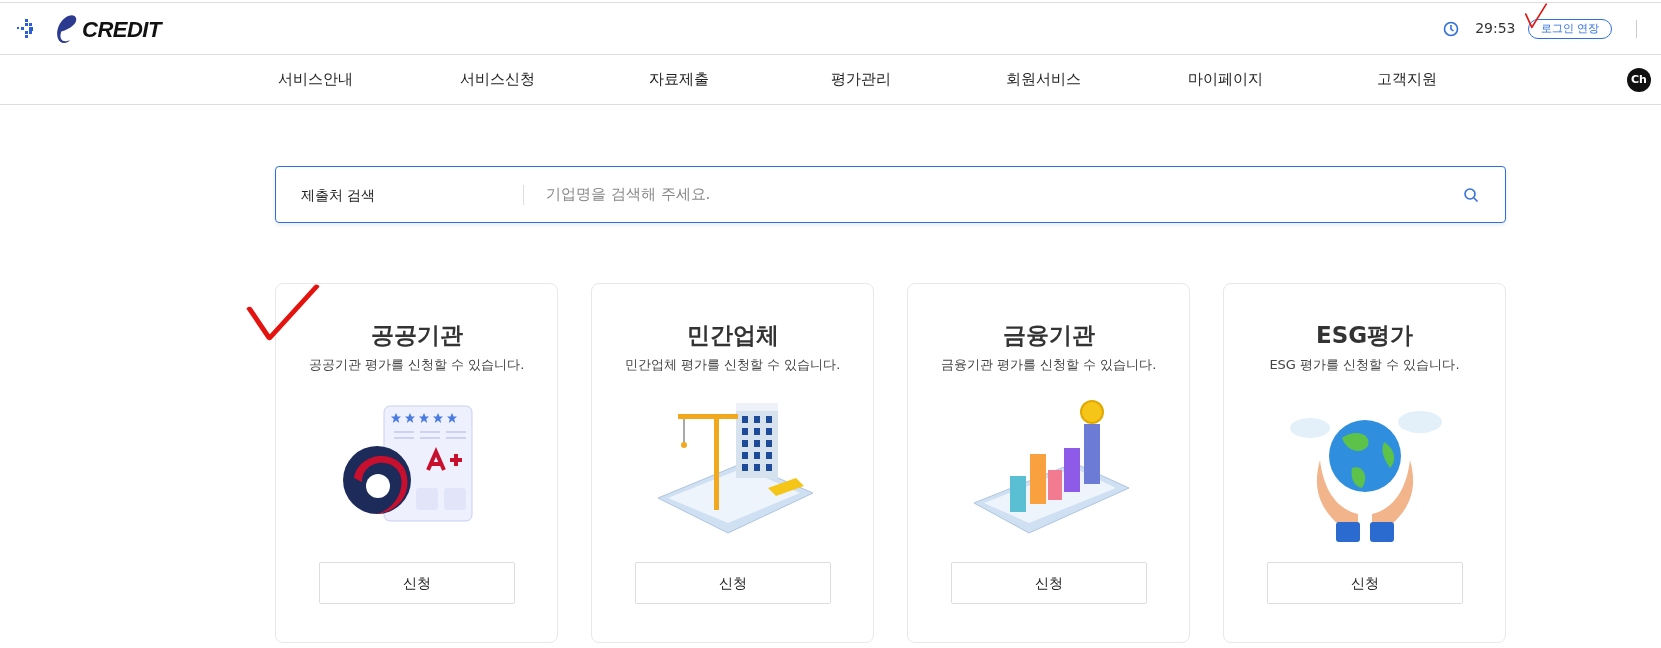  What do you see at coordinates (732, 335) in the screenshot?
I see `card-title: 민간업체` at bounding box center [732, 335].